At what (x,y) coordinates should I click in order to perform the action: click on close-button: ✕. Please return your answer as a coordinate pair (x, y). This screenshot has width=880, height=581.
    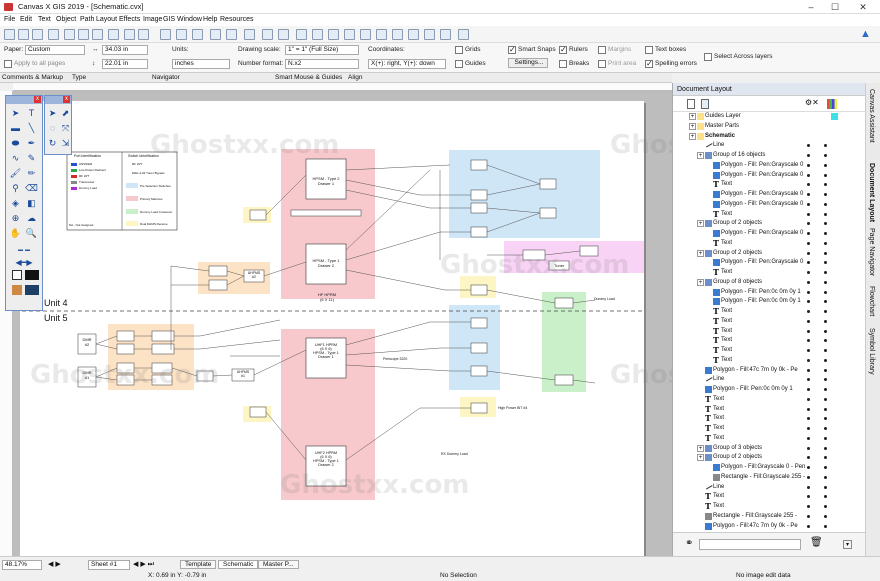
    Looking at the image, I should click on (863, 7).